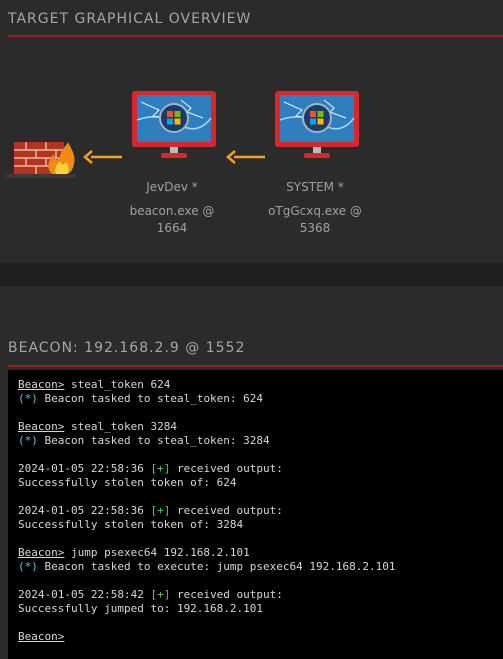 This screenshot has height=659, width=503. I want to click on firewall-icon, so click(41, 160).